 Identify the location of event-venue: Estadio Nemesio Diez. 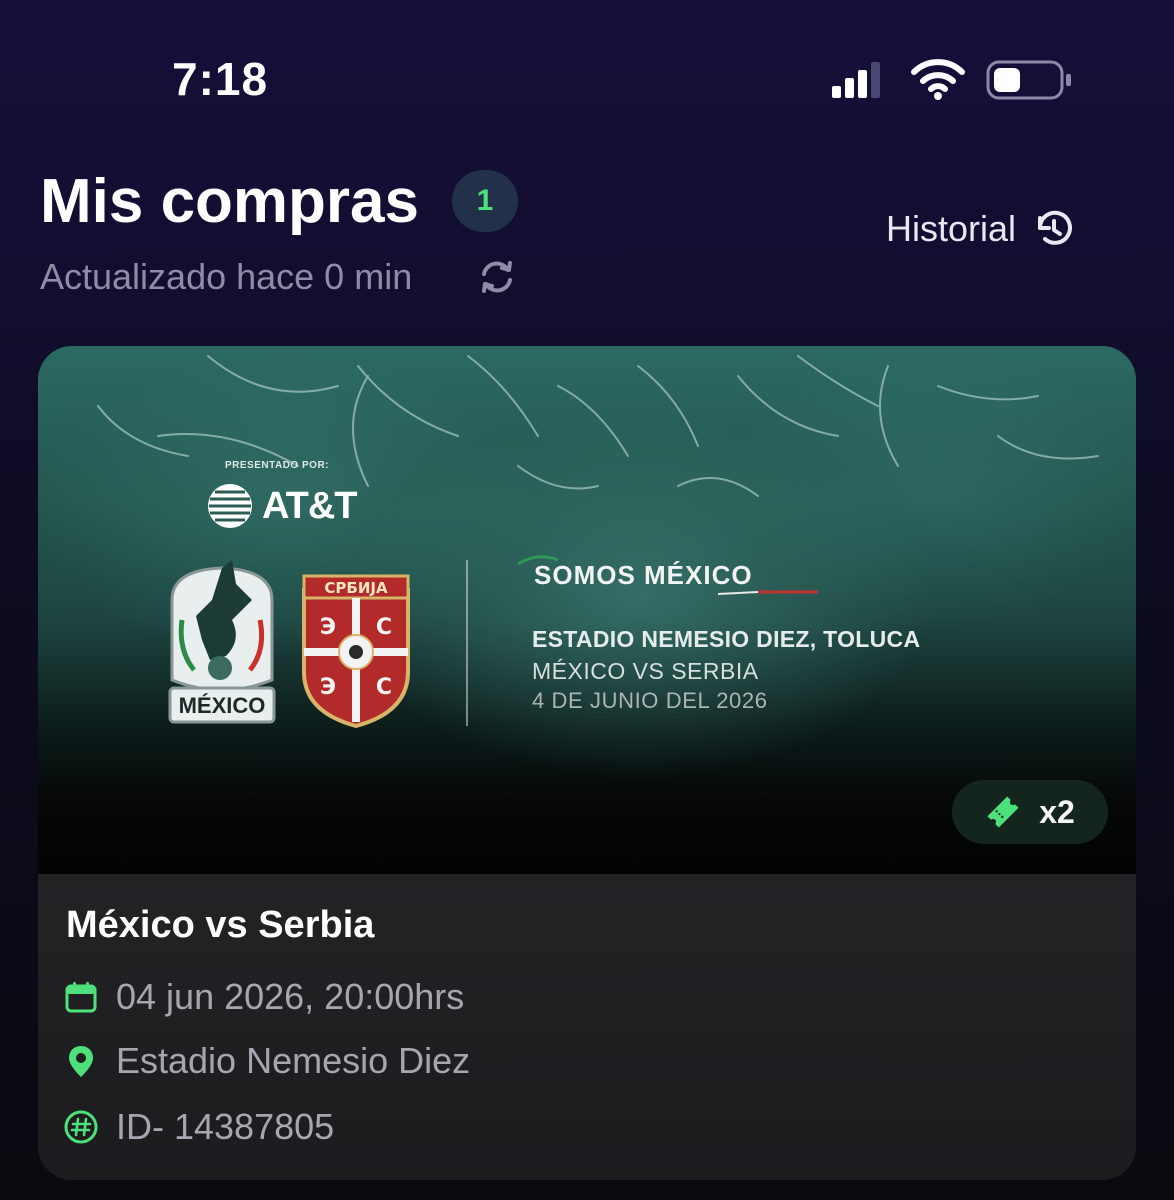
(293, 1060).